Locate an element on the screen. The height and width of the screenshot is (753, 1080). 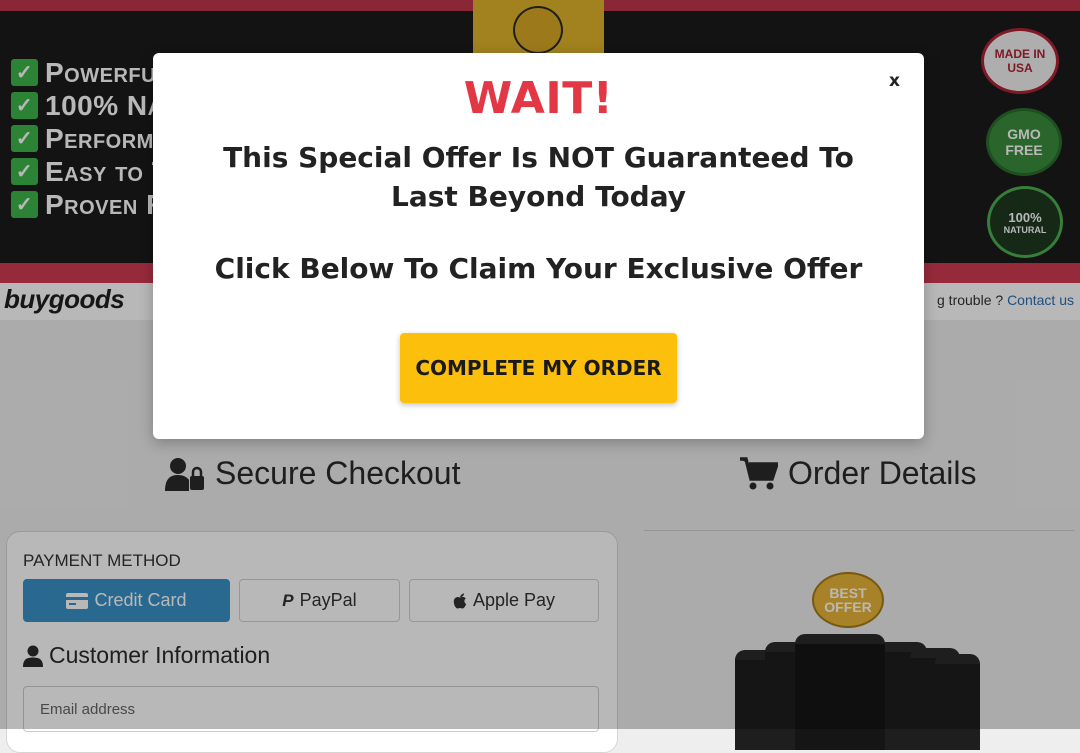
close-icon: x is located at coordinates (894, 81).